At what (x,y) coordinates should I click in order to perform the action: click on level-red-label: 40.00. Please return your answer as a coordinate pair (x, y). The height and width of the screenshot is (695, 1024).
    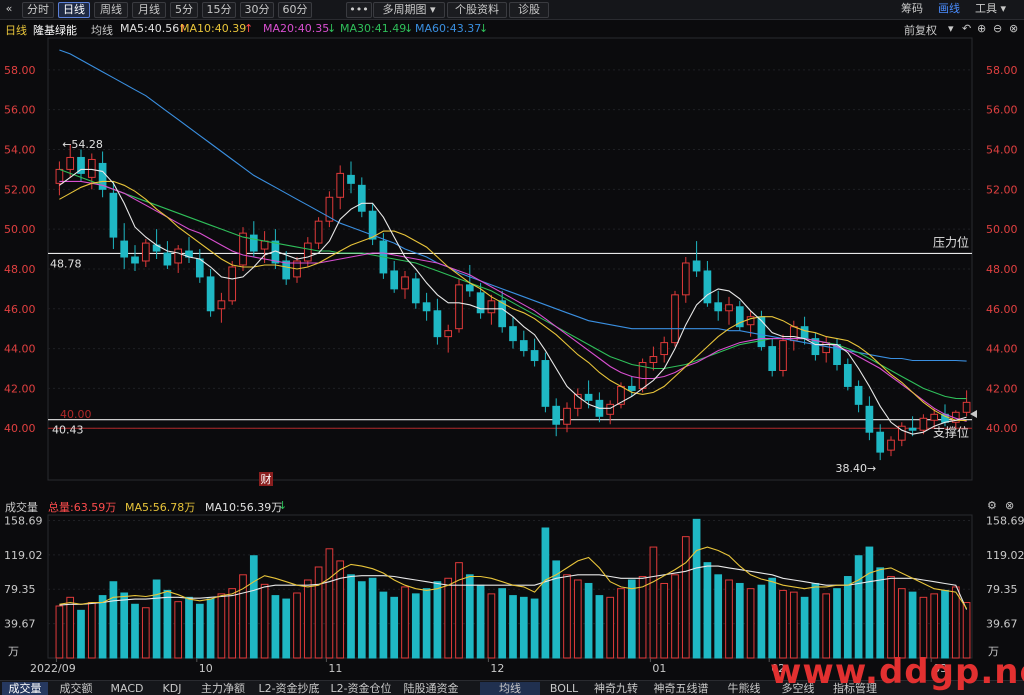
    Looking at the image, I should click on (76, 414).